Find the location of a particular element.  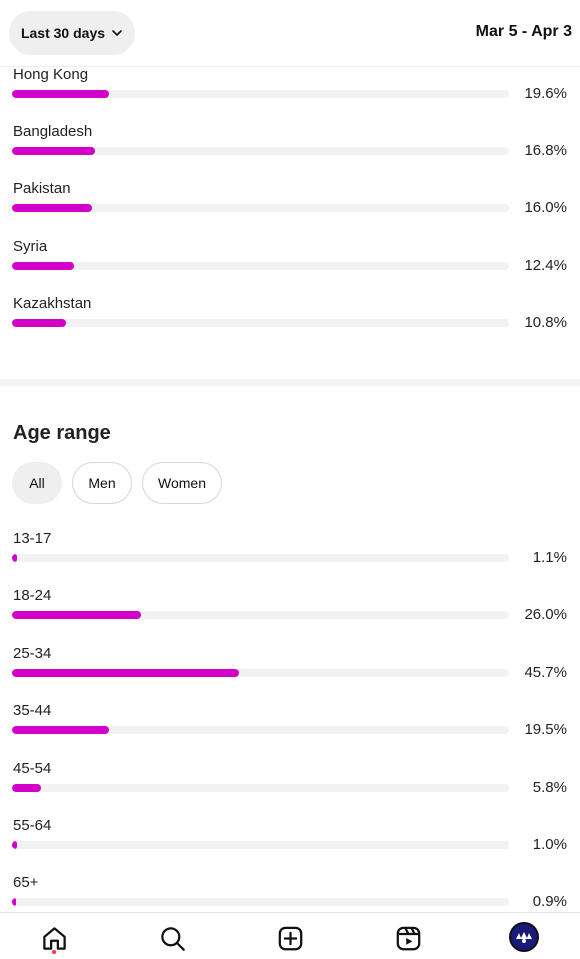

country-row: Bangladesh 16.8% is located at coordinates (290, 151).